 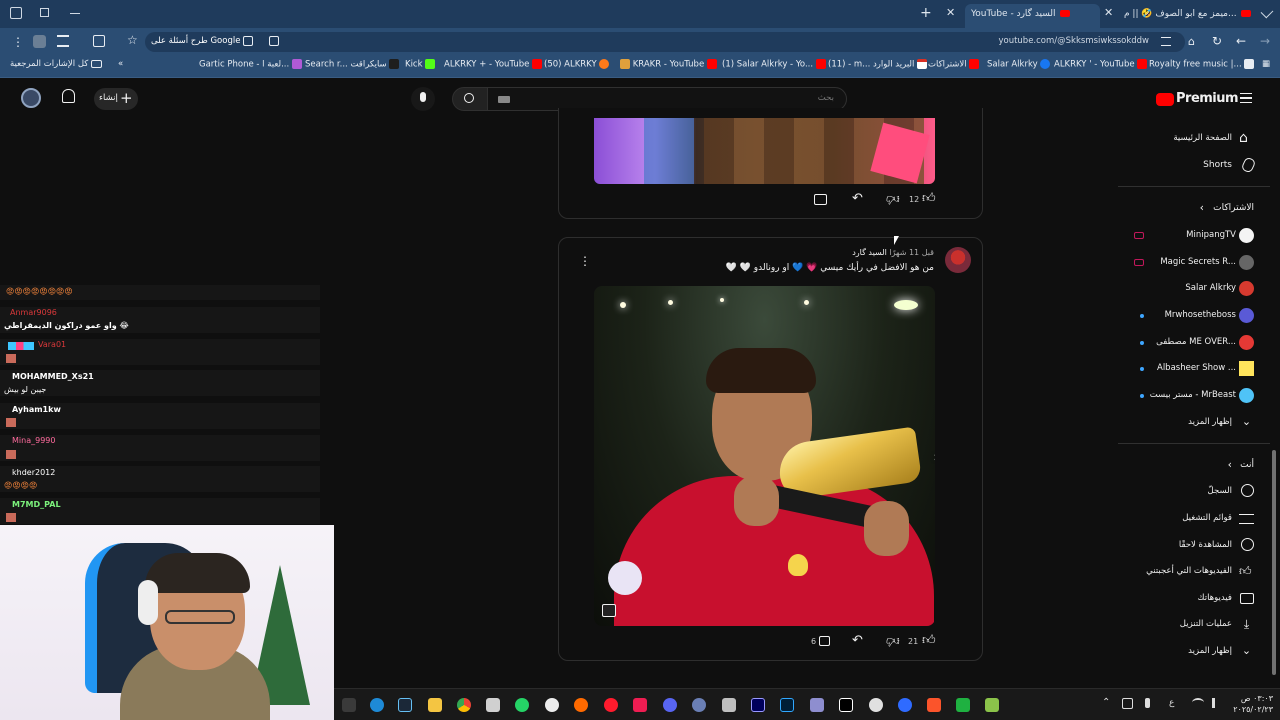 I want to click on tiktok-icon, so click(x=640, y=705).